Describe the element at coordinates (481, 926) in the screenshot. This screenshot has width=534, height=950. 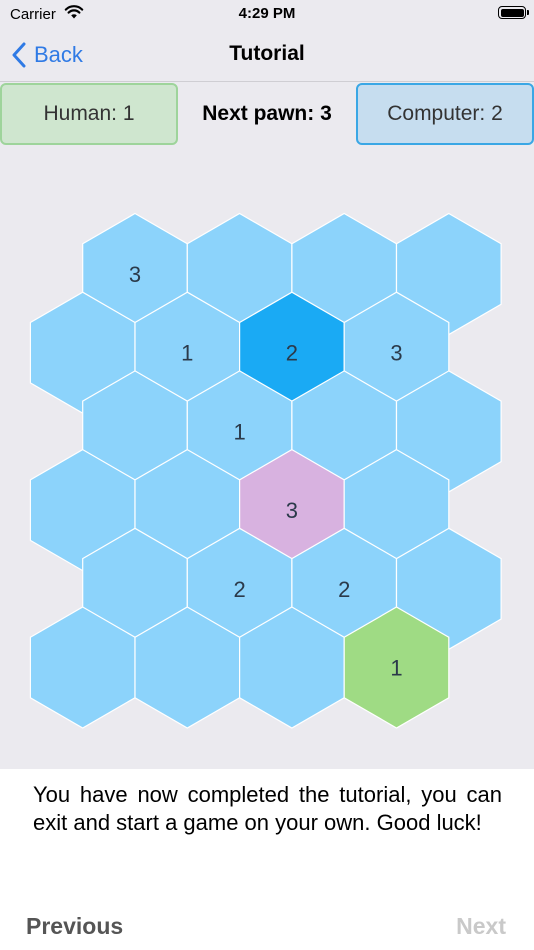
I see `next-button: Next` at that location.